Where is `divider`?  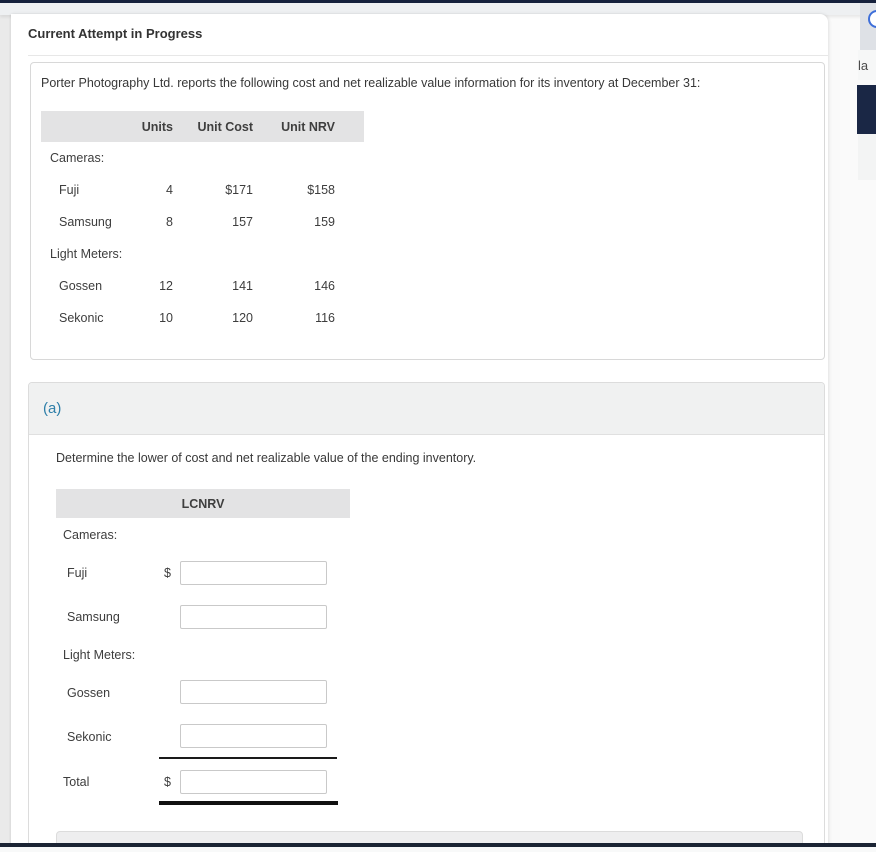 divider is located at coordinates (428, 55).